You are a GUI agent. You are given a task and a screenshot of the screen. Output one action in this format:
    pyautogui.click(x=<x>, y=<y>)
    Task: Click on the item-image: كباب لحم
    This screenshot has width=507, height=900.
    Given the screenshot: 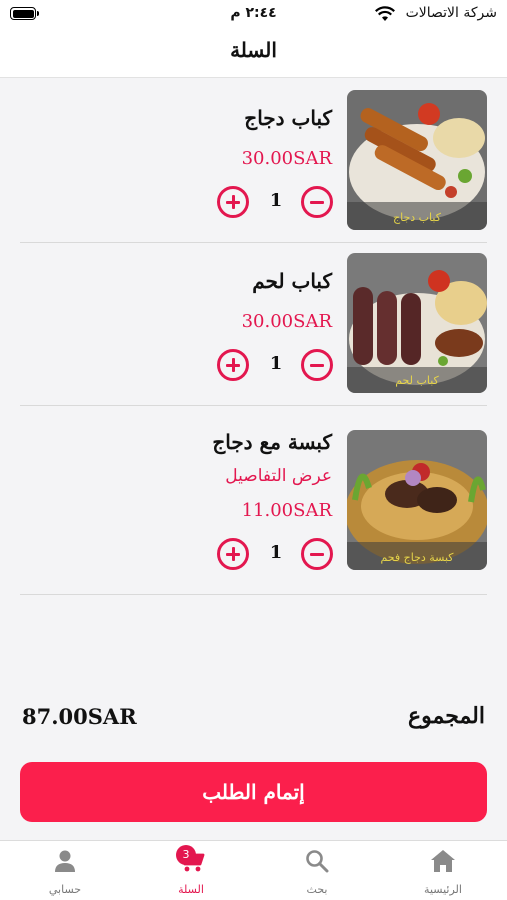 What is the action you would take?
    pyautogui.click(x=417, y=323)
    